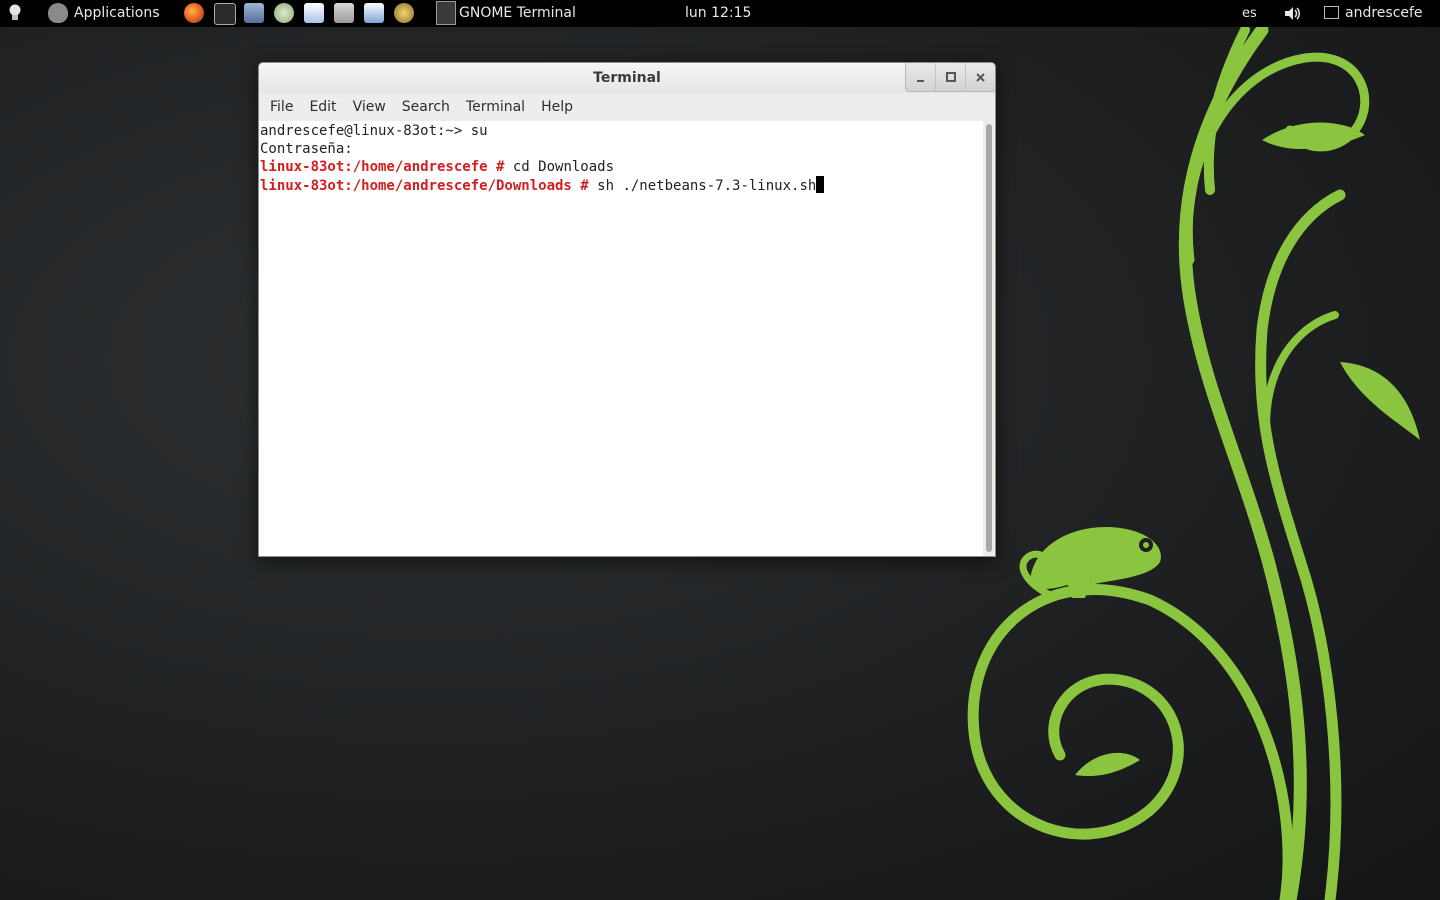 This screenshot has width=1440, height=900. I want to click on menu-terminal: Terminal, so click(495, 107).